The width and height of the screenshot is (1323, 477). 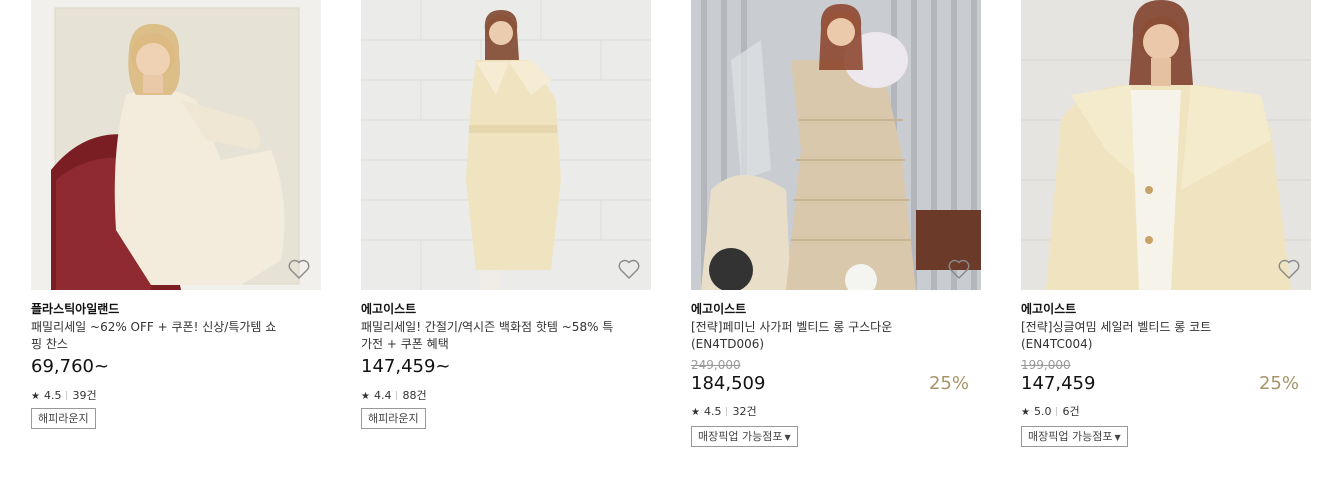 I want to click on review-count: 88건, so click(x=414, y=395).